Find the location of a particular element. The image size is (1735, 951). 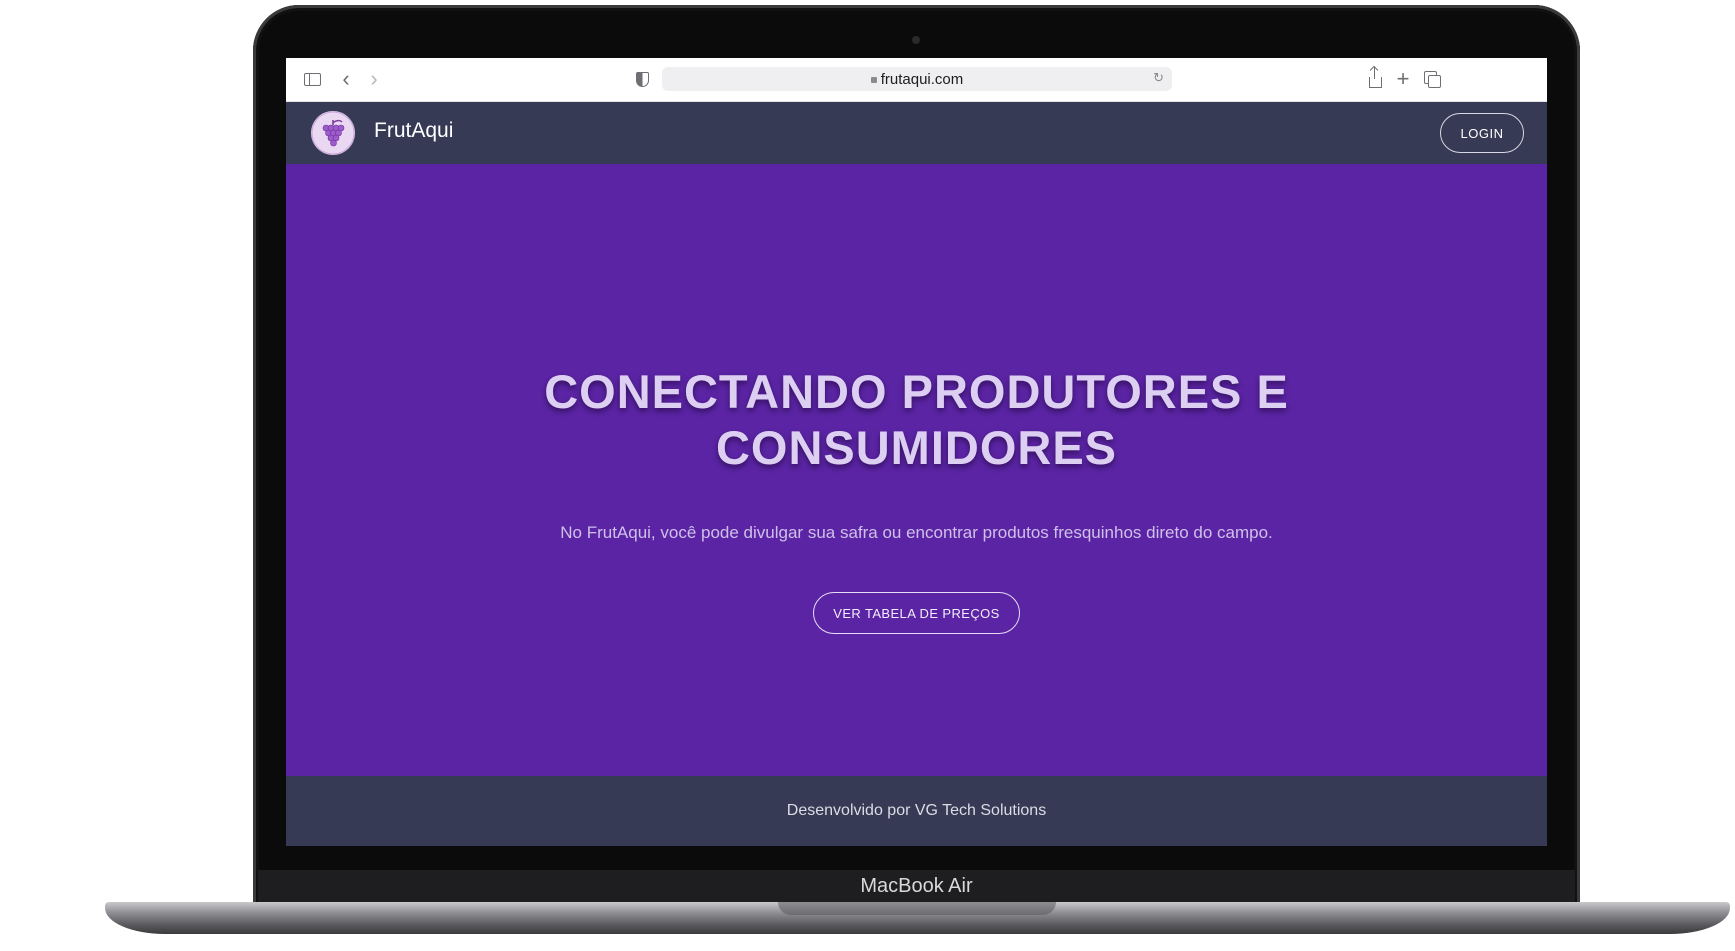

device-label: MacBook Air is located at coordinates (916, 886).